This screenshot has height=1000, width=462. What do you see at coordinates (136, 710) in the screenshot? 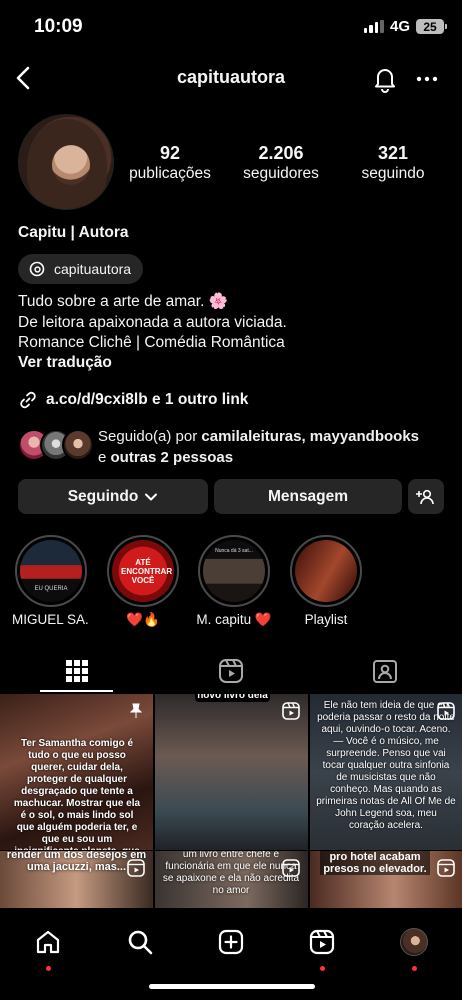
I see `pin-icon` at bounding box center [136, 710].